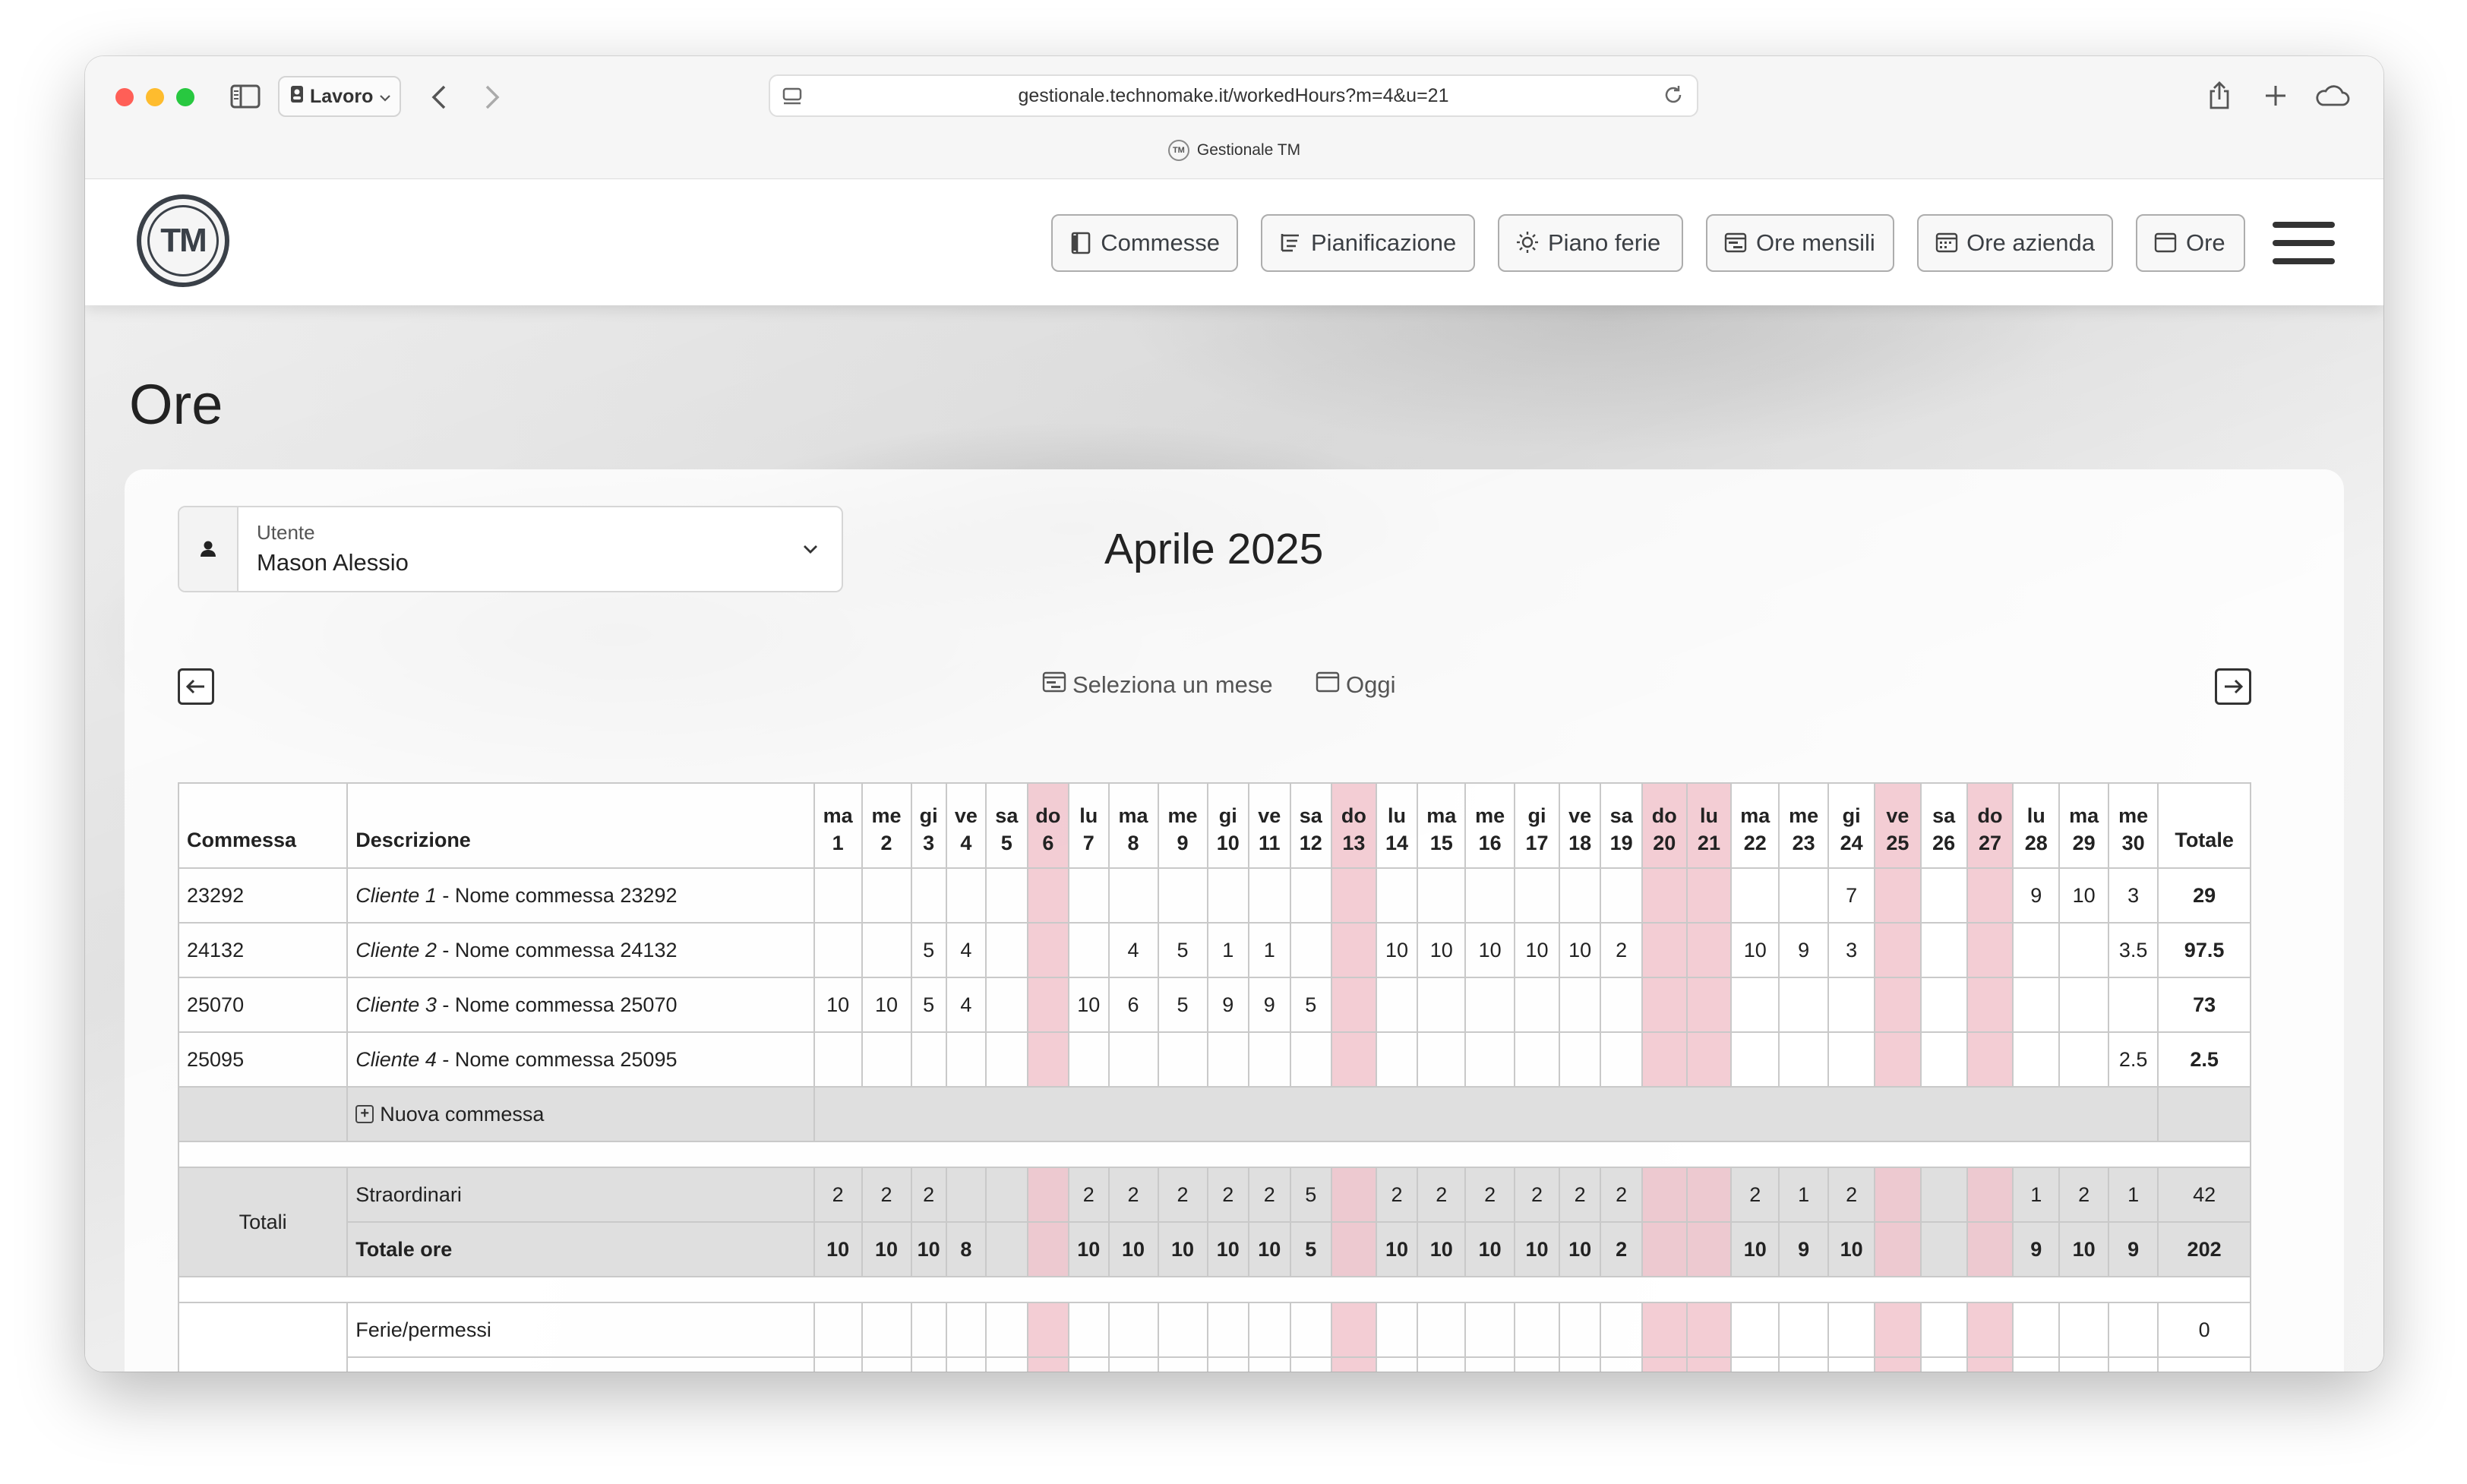 This screenshot has width=2467, height=1484. I want to click on user-select: Utente Mason Alessio, so click(510, 549).